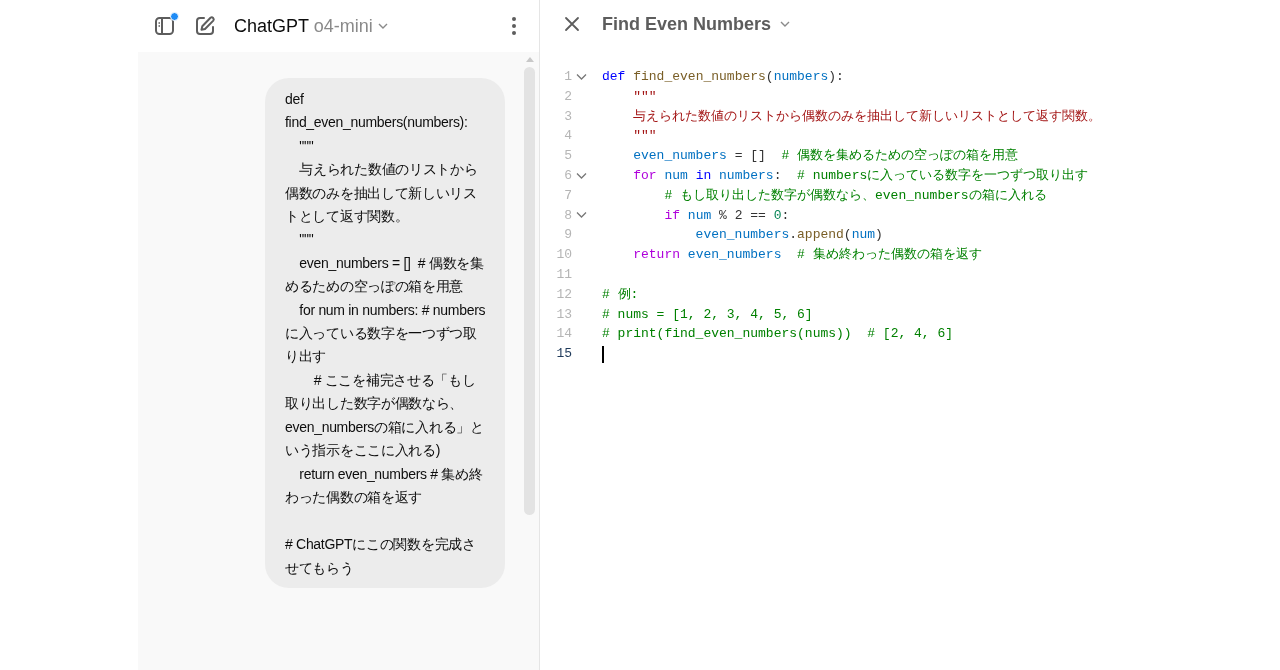  I want to click on line-number: 15, so click(563, 354).